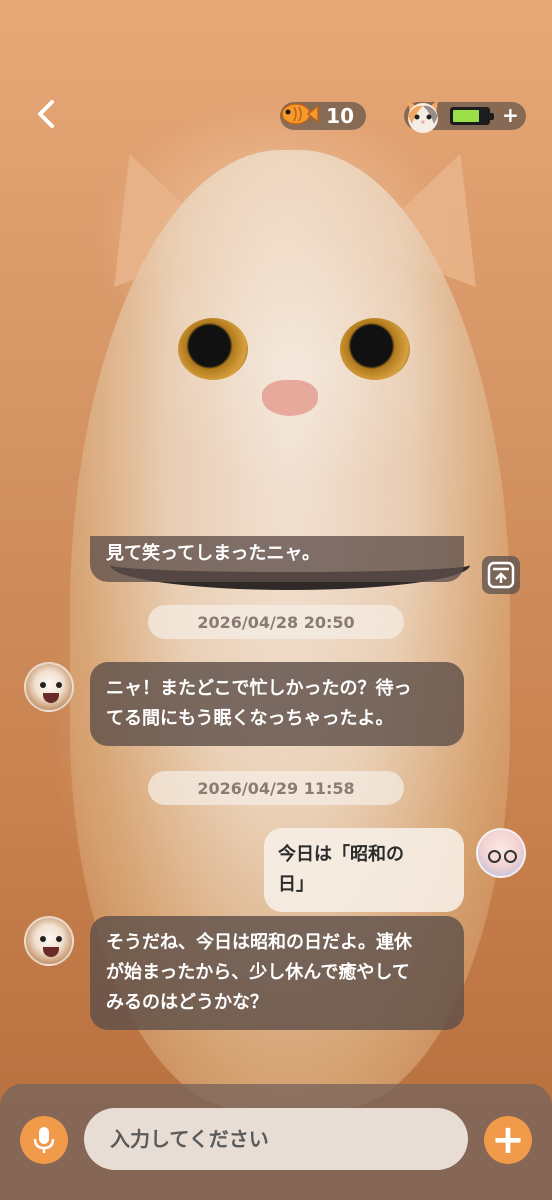 This screenshot has width=552, height=1200. I want to click on top-bar: 10 +, so click(276, 80).